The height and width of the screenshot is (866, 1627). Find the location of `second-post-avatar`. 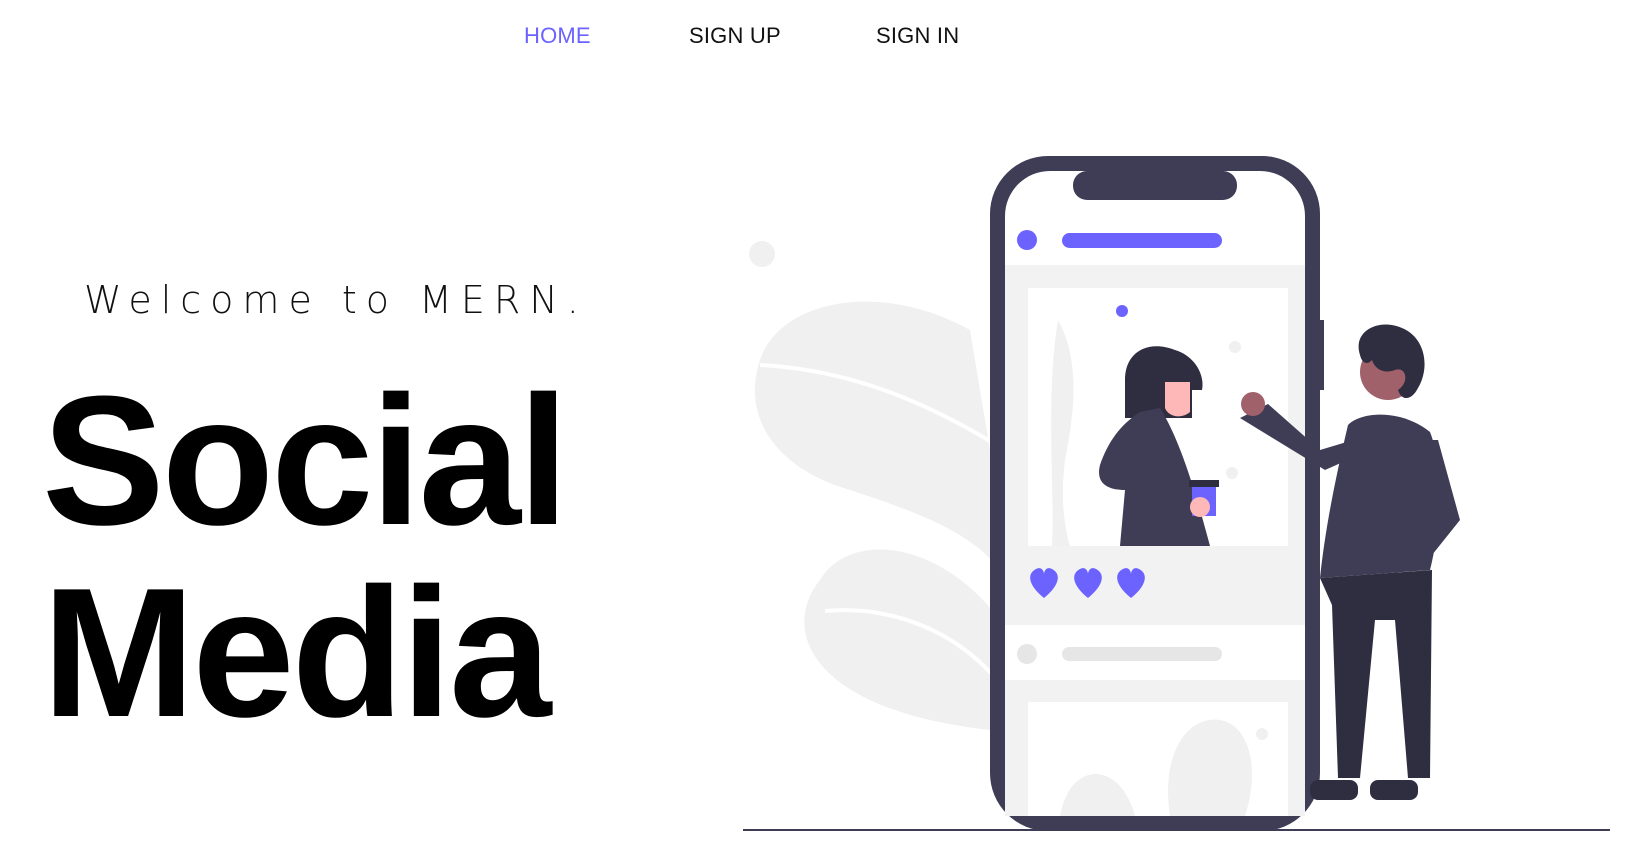

second-post-avatar is located at coordinates (1027, 654).